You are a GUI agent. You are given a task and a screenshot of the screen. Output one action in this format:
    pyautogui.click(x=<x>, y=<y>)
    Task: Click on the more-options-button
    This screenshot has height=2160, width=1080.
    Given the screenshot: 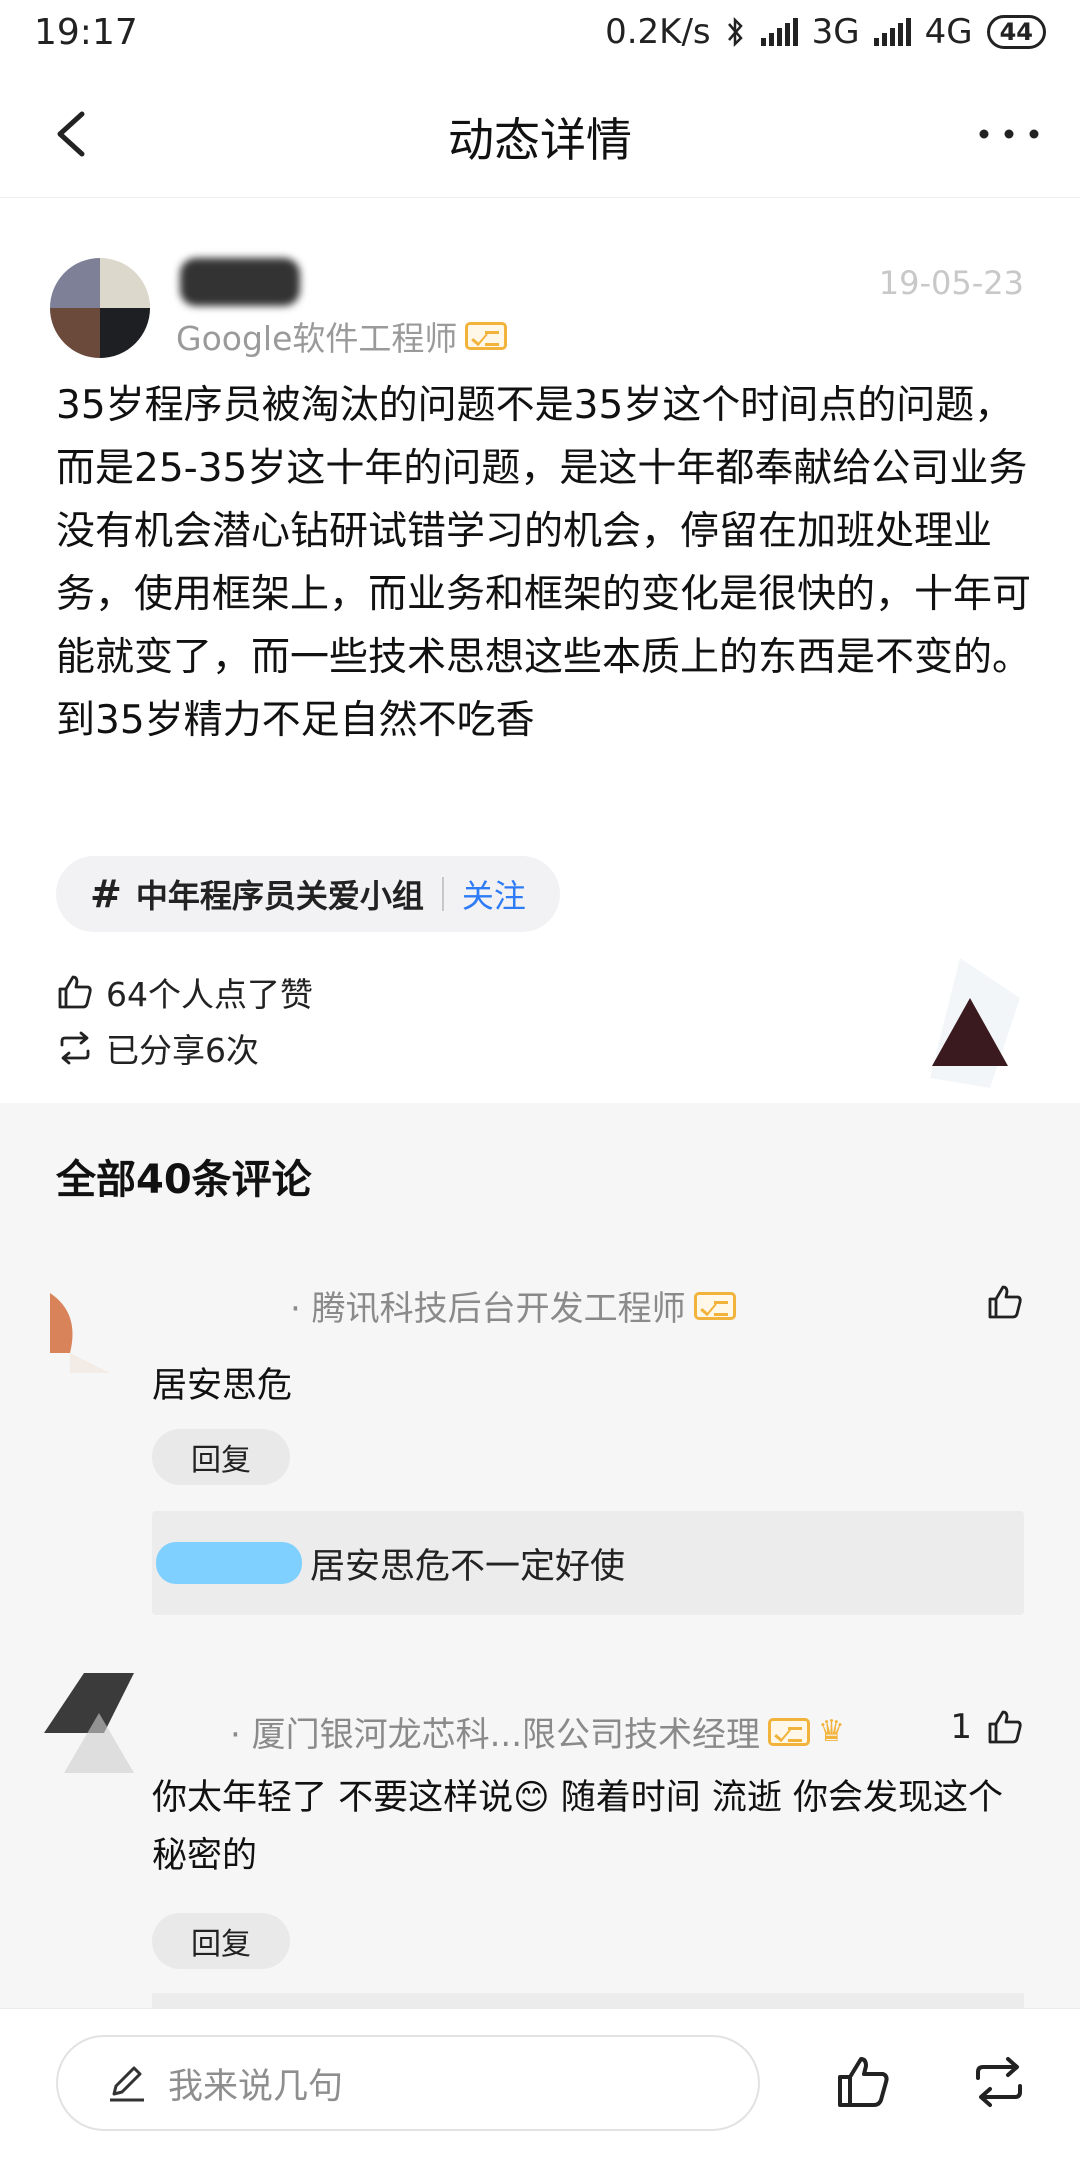 What is the action you would take?
    pyautogui.click(x=1009, y=134)
    